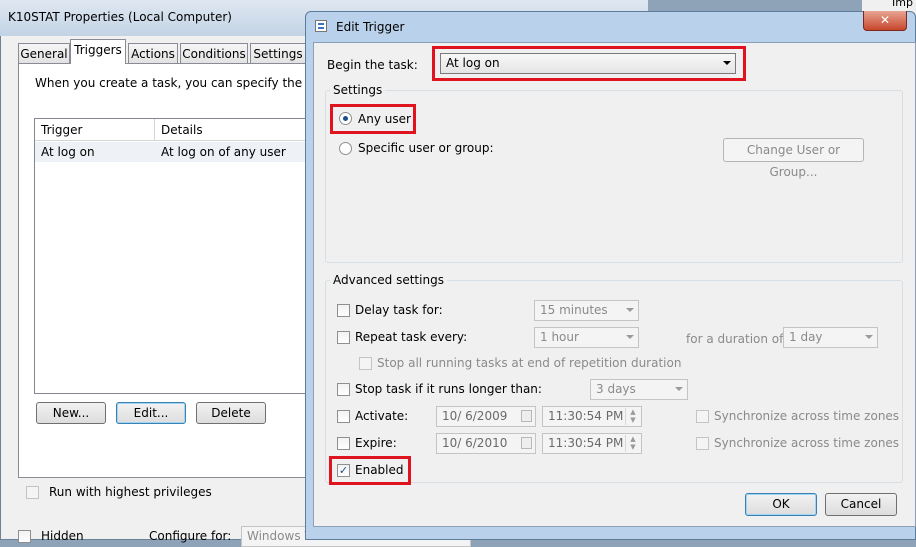  What do you see at coordinates (153, 53) in the screenshot?
I see `tab-actions: Actions` at bounding box center [153, 53].